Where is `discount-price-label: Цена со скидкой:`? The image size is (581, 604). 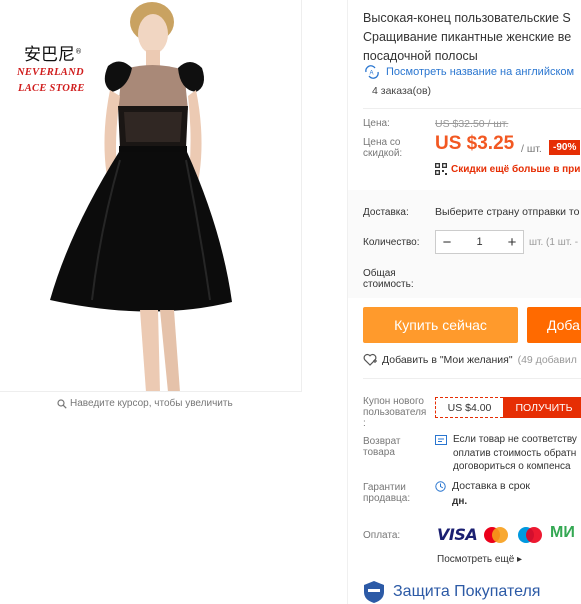 discount-price-label: Цена со скидкой: is located at coordinates (382, 148).